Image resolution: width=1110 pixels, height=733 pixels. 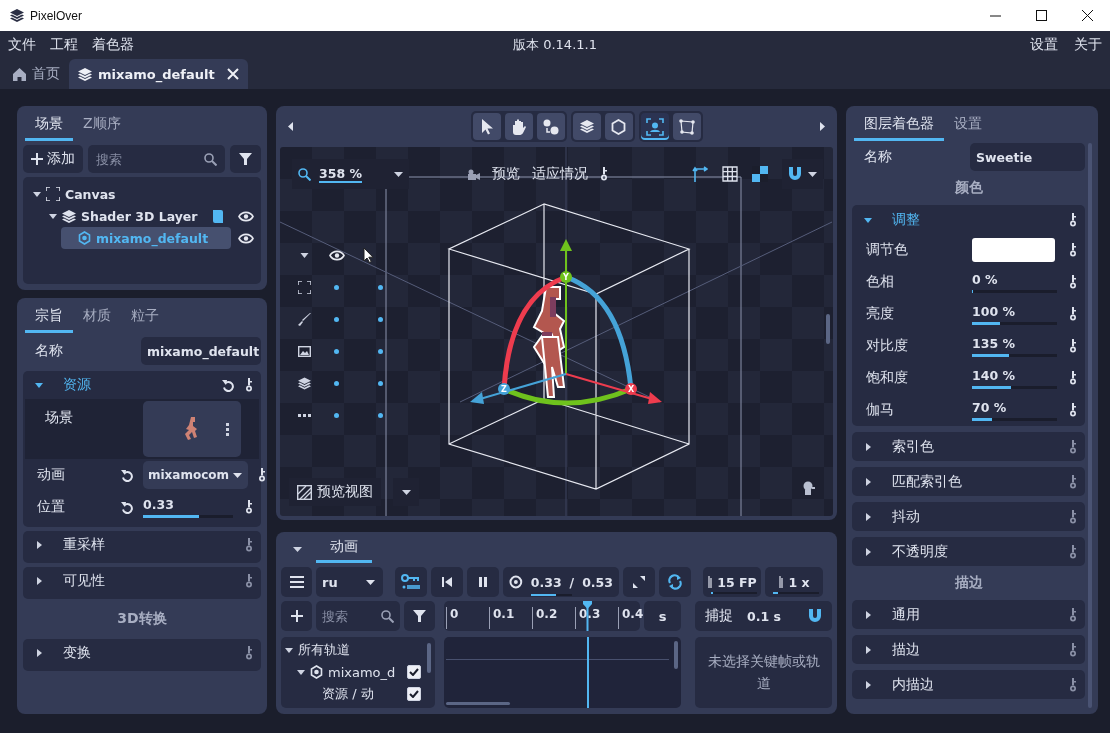 I want to click on fps-field: 15 FP, so click(x=732, y=582).